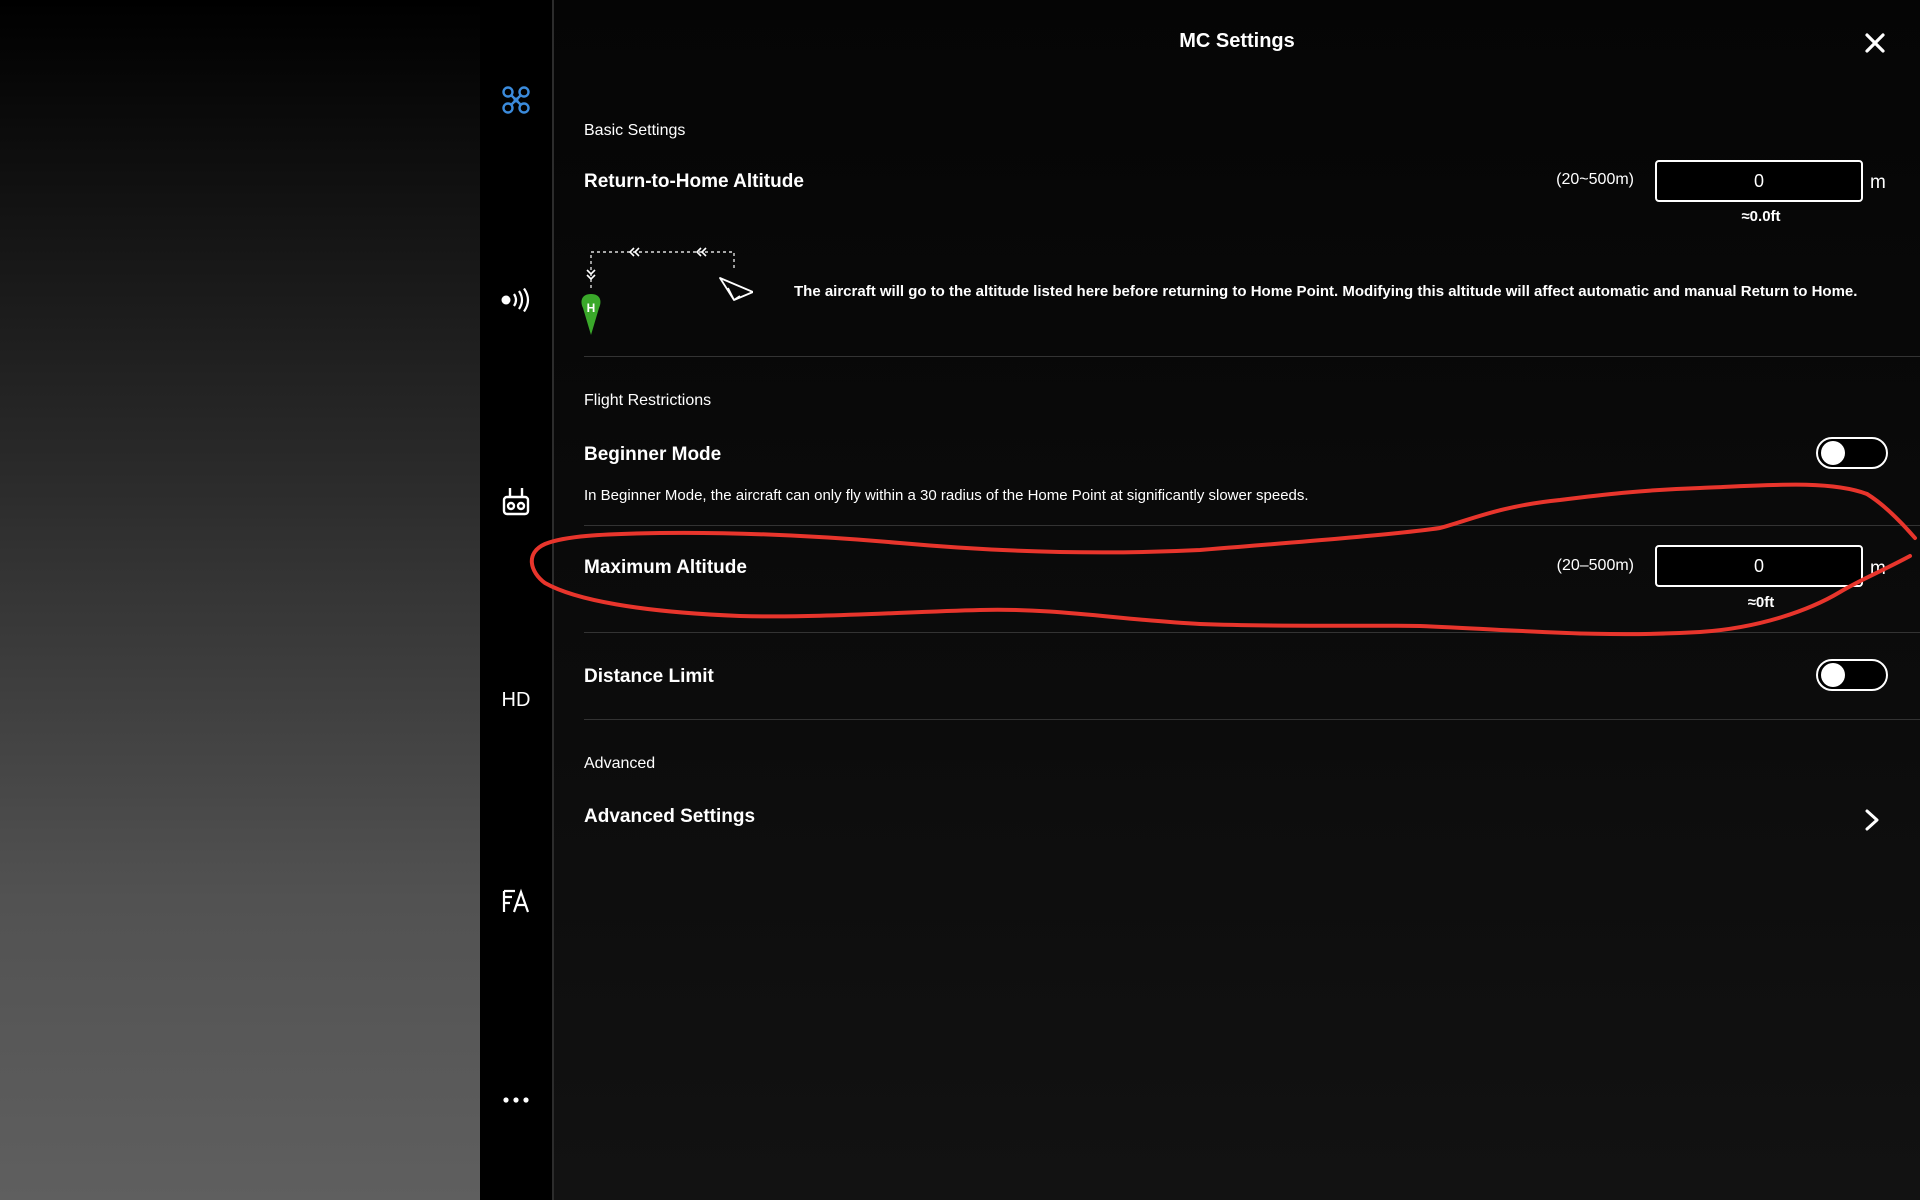  What do you see at coordinates (516, 100) in the screenshot?
I see `aircraft-icon` at bounding box center [516, 100].